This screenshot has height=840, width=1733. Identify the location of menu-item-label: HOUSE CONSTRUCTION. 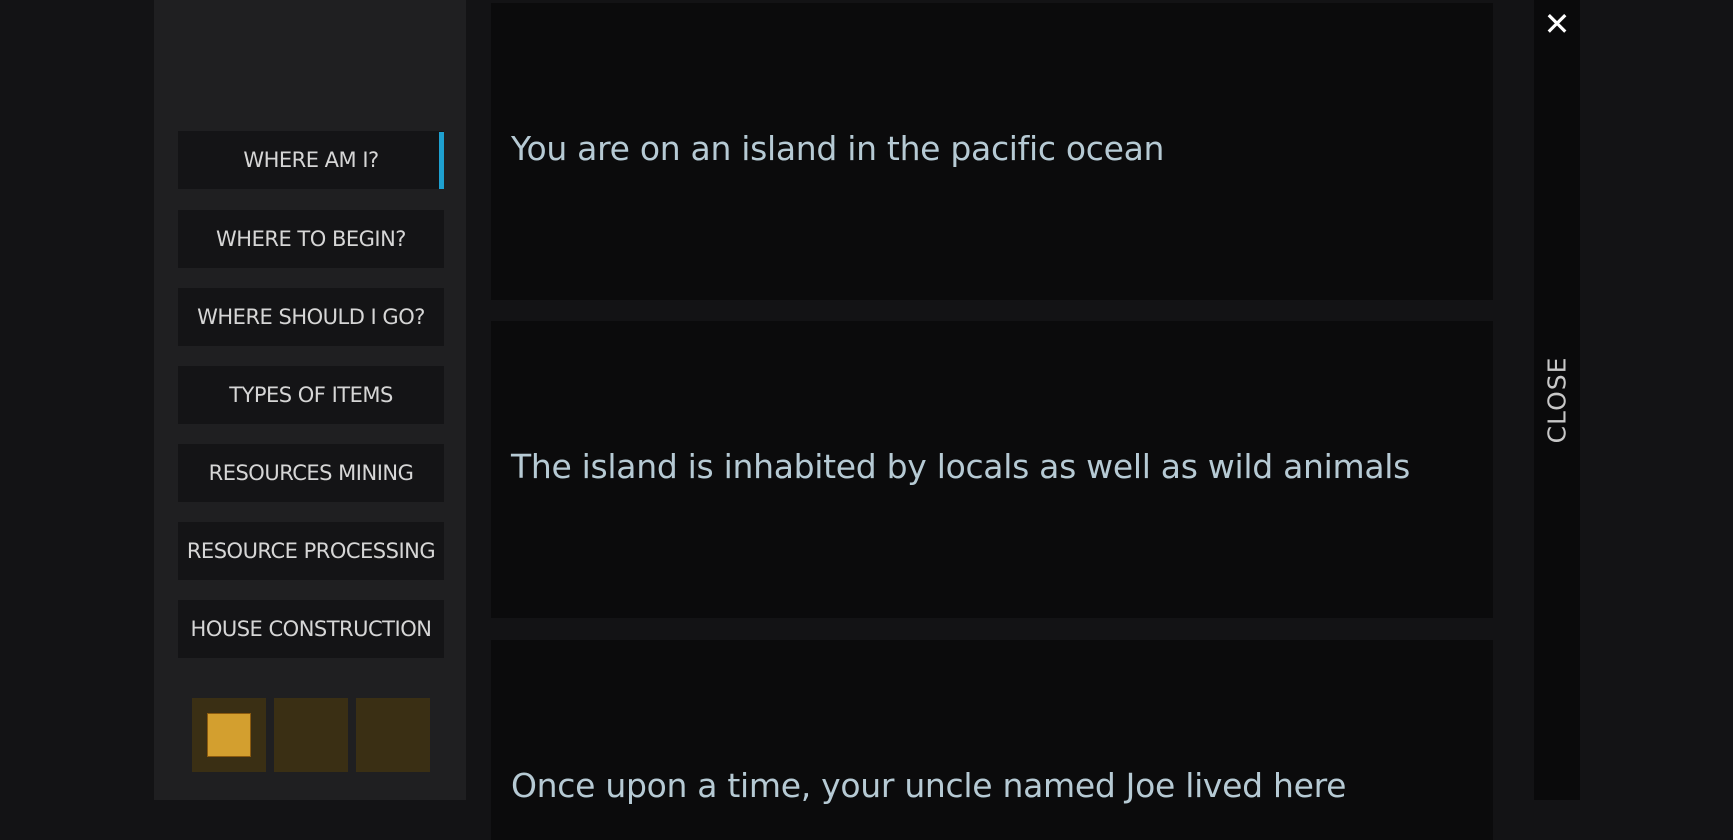
(311, 629).